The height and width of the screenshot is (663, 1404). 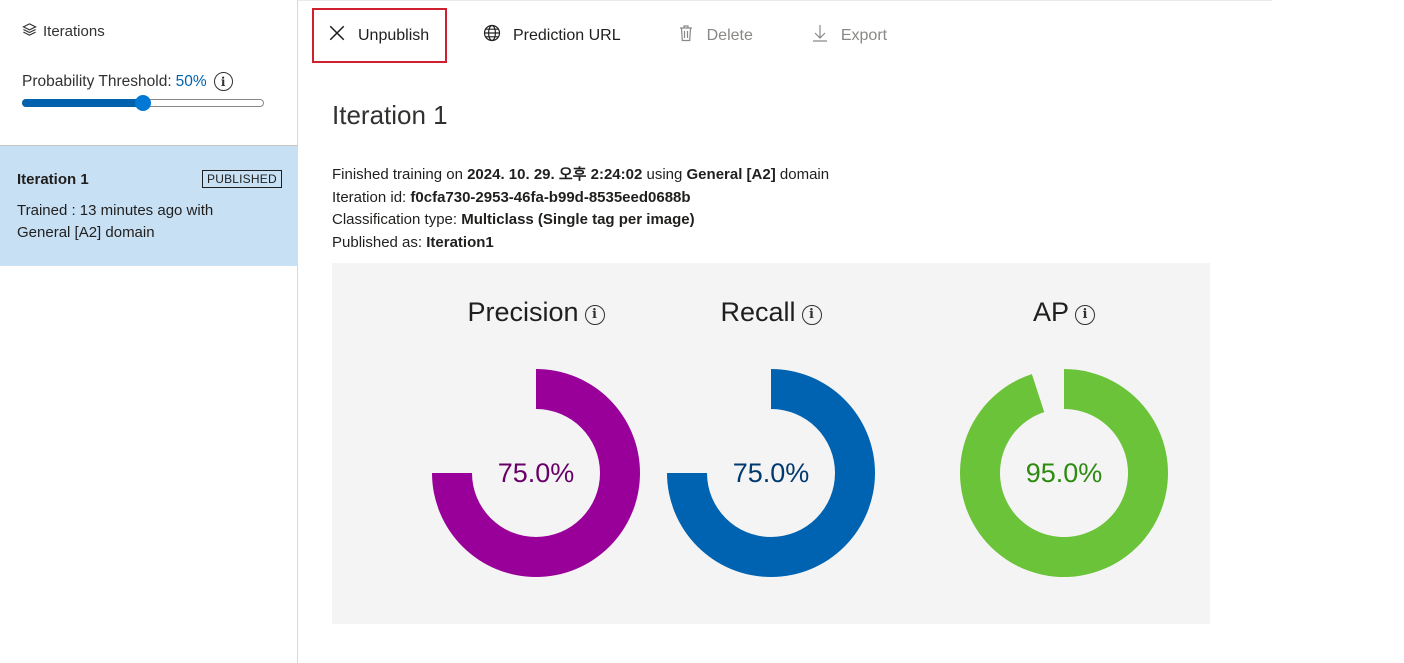 I want to click on sidebar-header-label: Iterations, so click(x=74, y=31).